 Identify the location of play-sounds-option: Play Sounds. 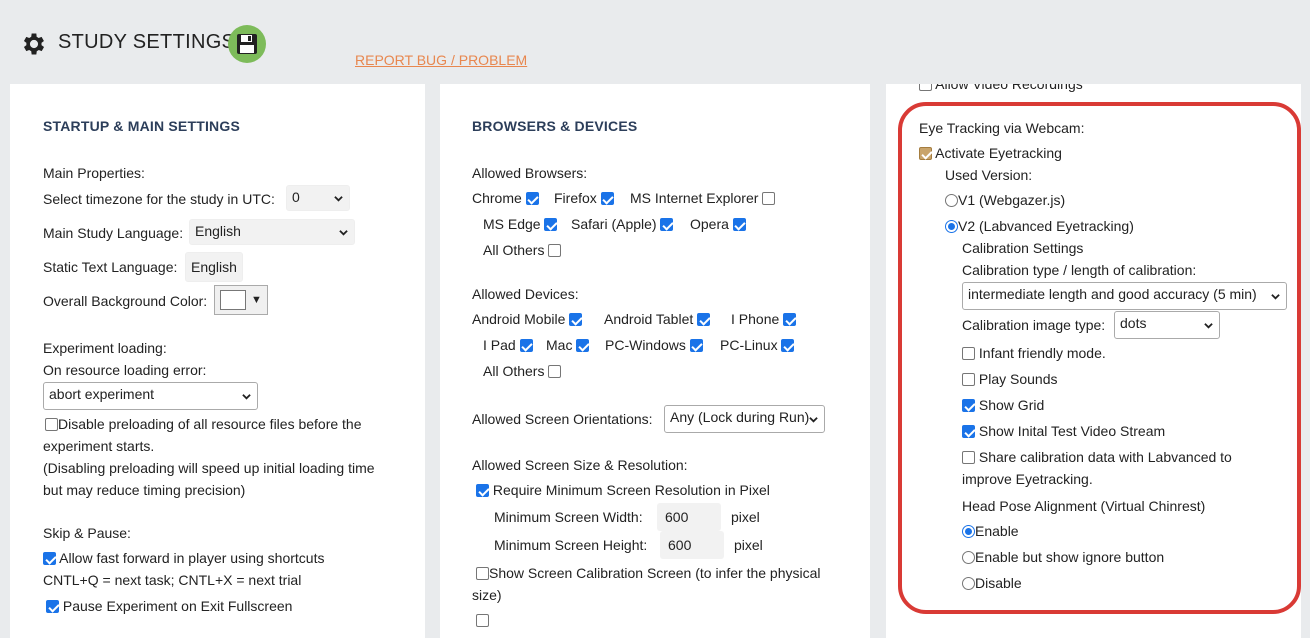
(1010, 379).